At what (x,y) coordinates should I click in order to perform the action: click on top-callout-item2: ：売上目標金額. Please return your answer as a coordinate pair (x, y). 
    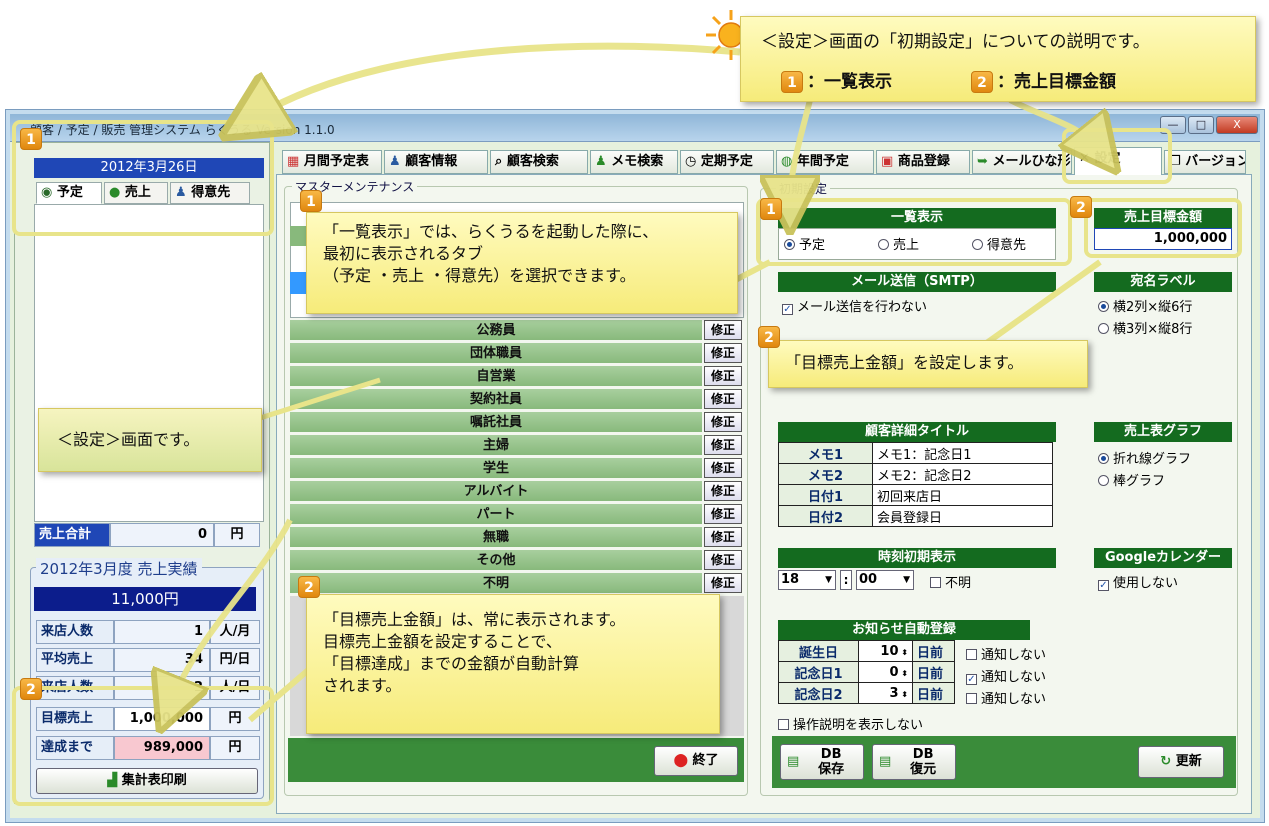
    Looking at the image, I should click on (1056, 82).